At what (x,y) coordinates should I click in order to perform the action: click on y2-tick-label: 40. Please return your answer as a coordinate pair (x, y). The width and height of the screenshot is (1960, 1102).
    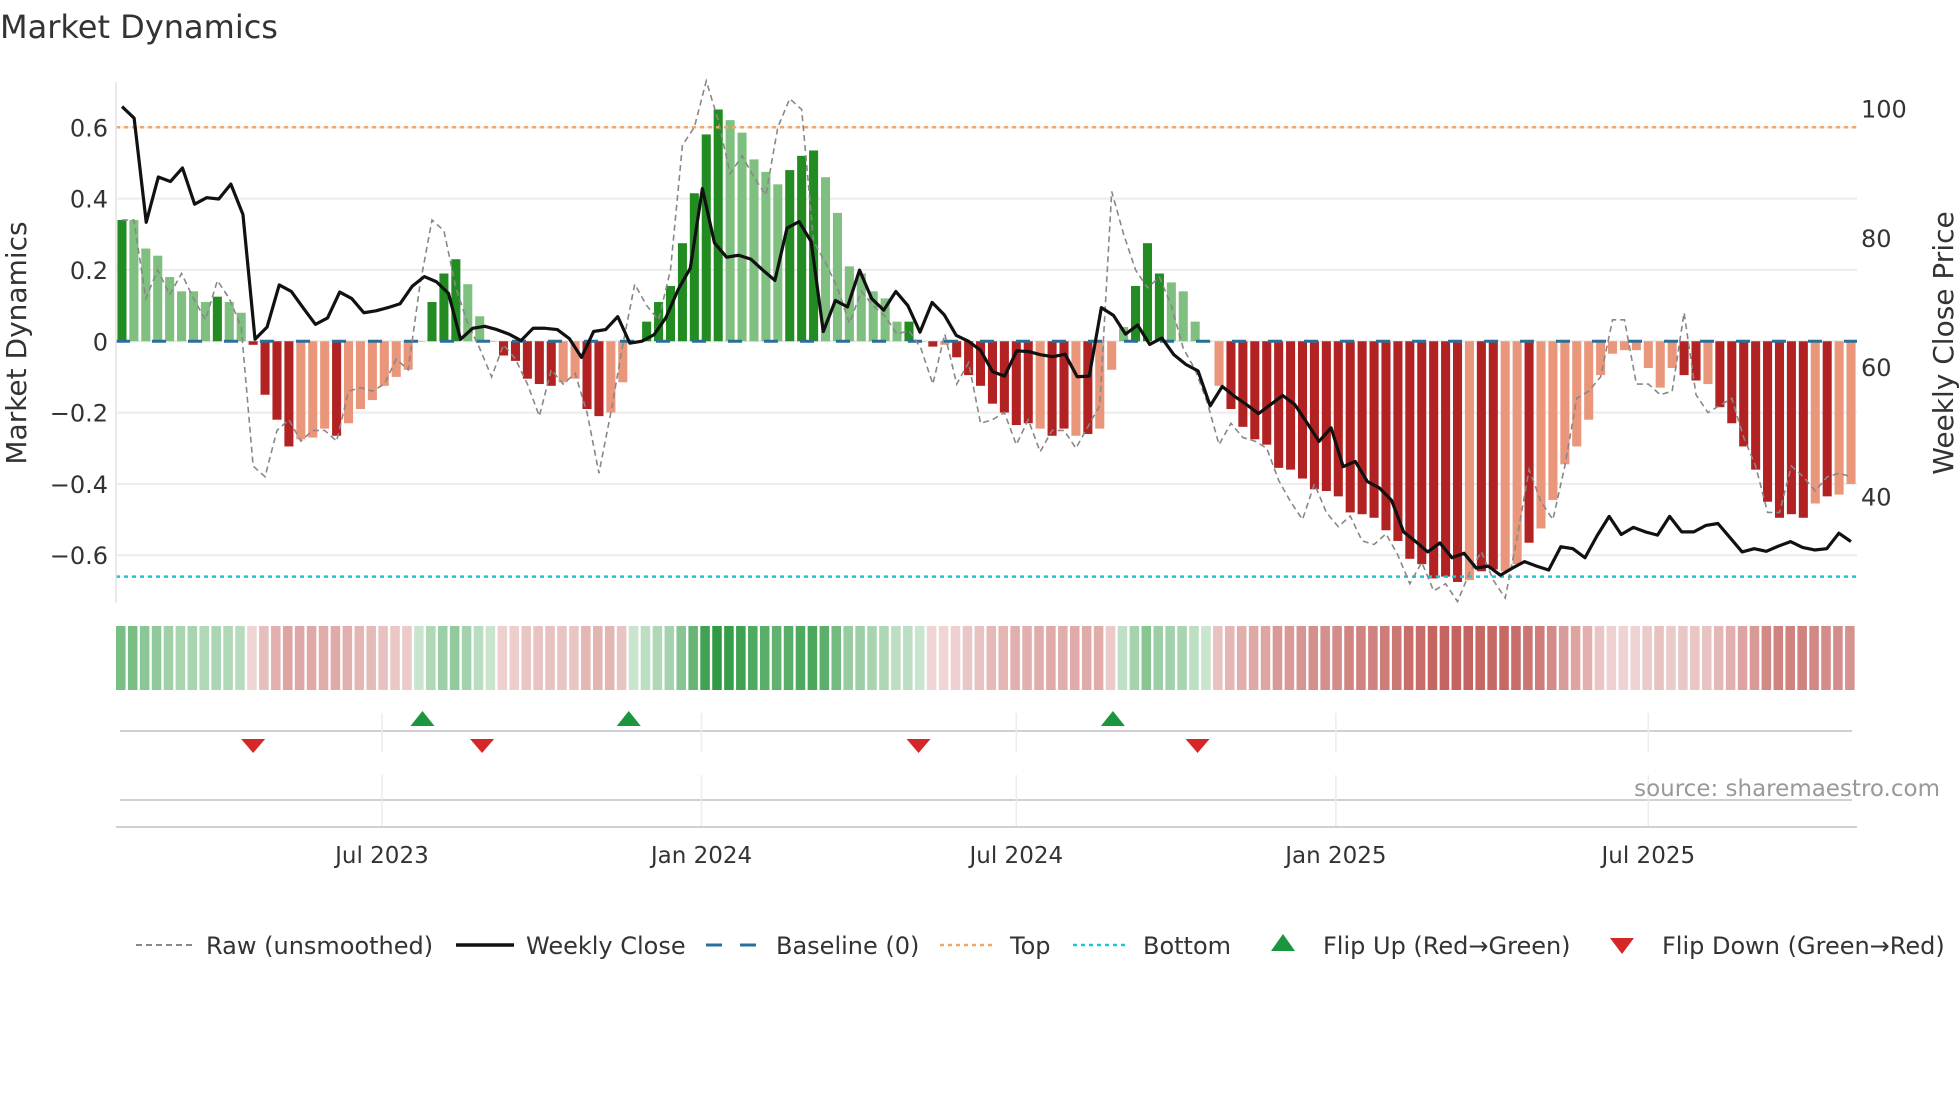
    Looking at the image, I should click on (1876, 497).